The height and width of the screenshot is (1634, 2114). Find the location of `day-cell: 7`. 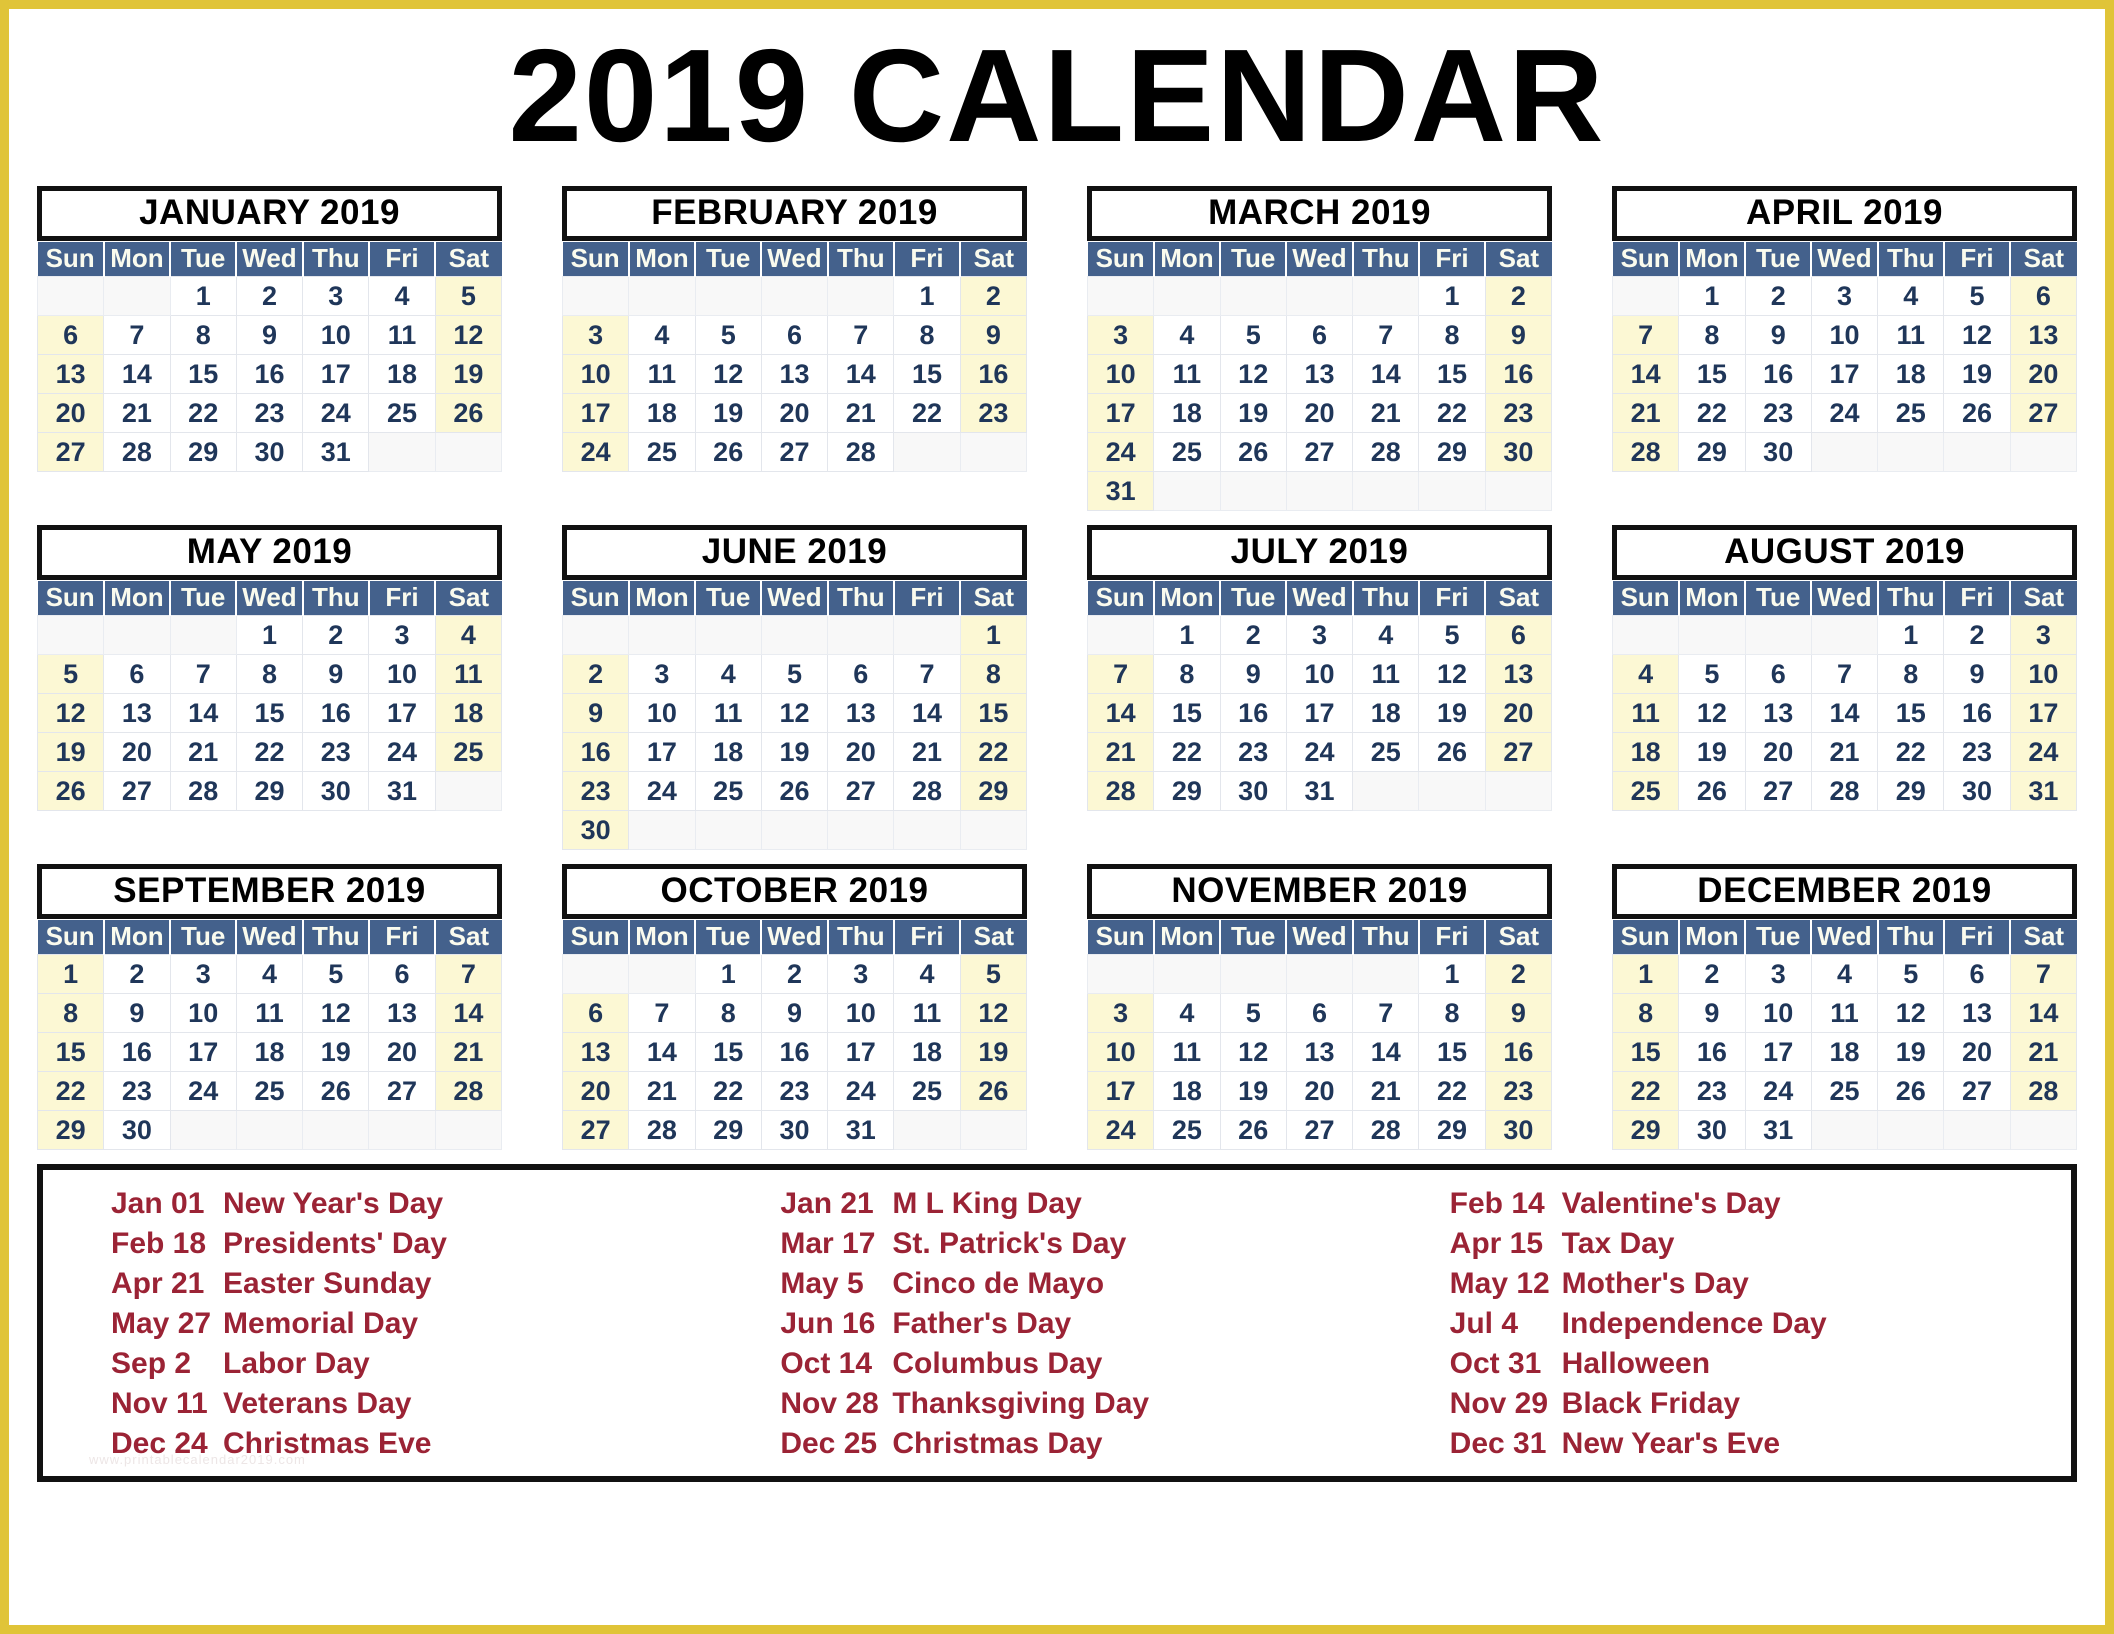

day-cell: 7 is located at coordinates (1120, 674).